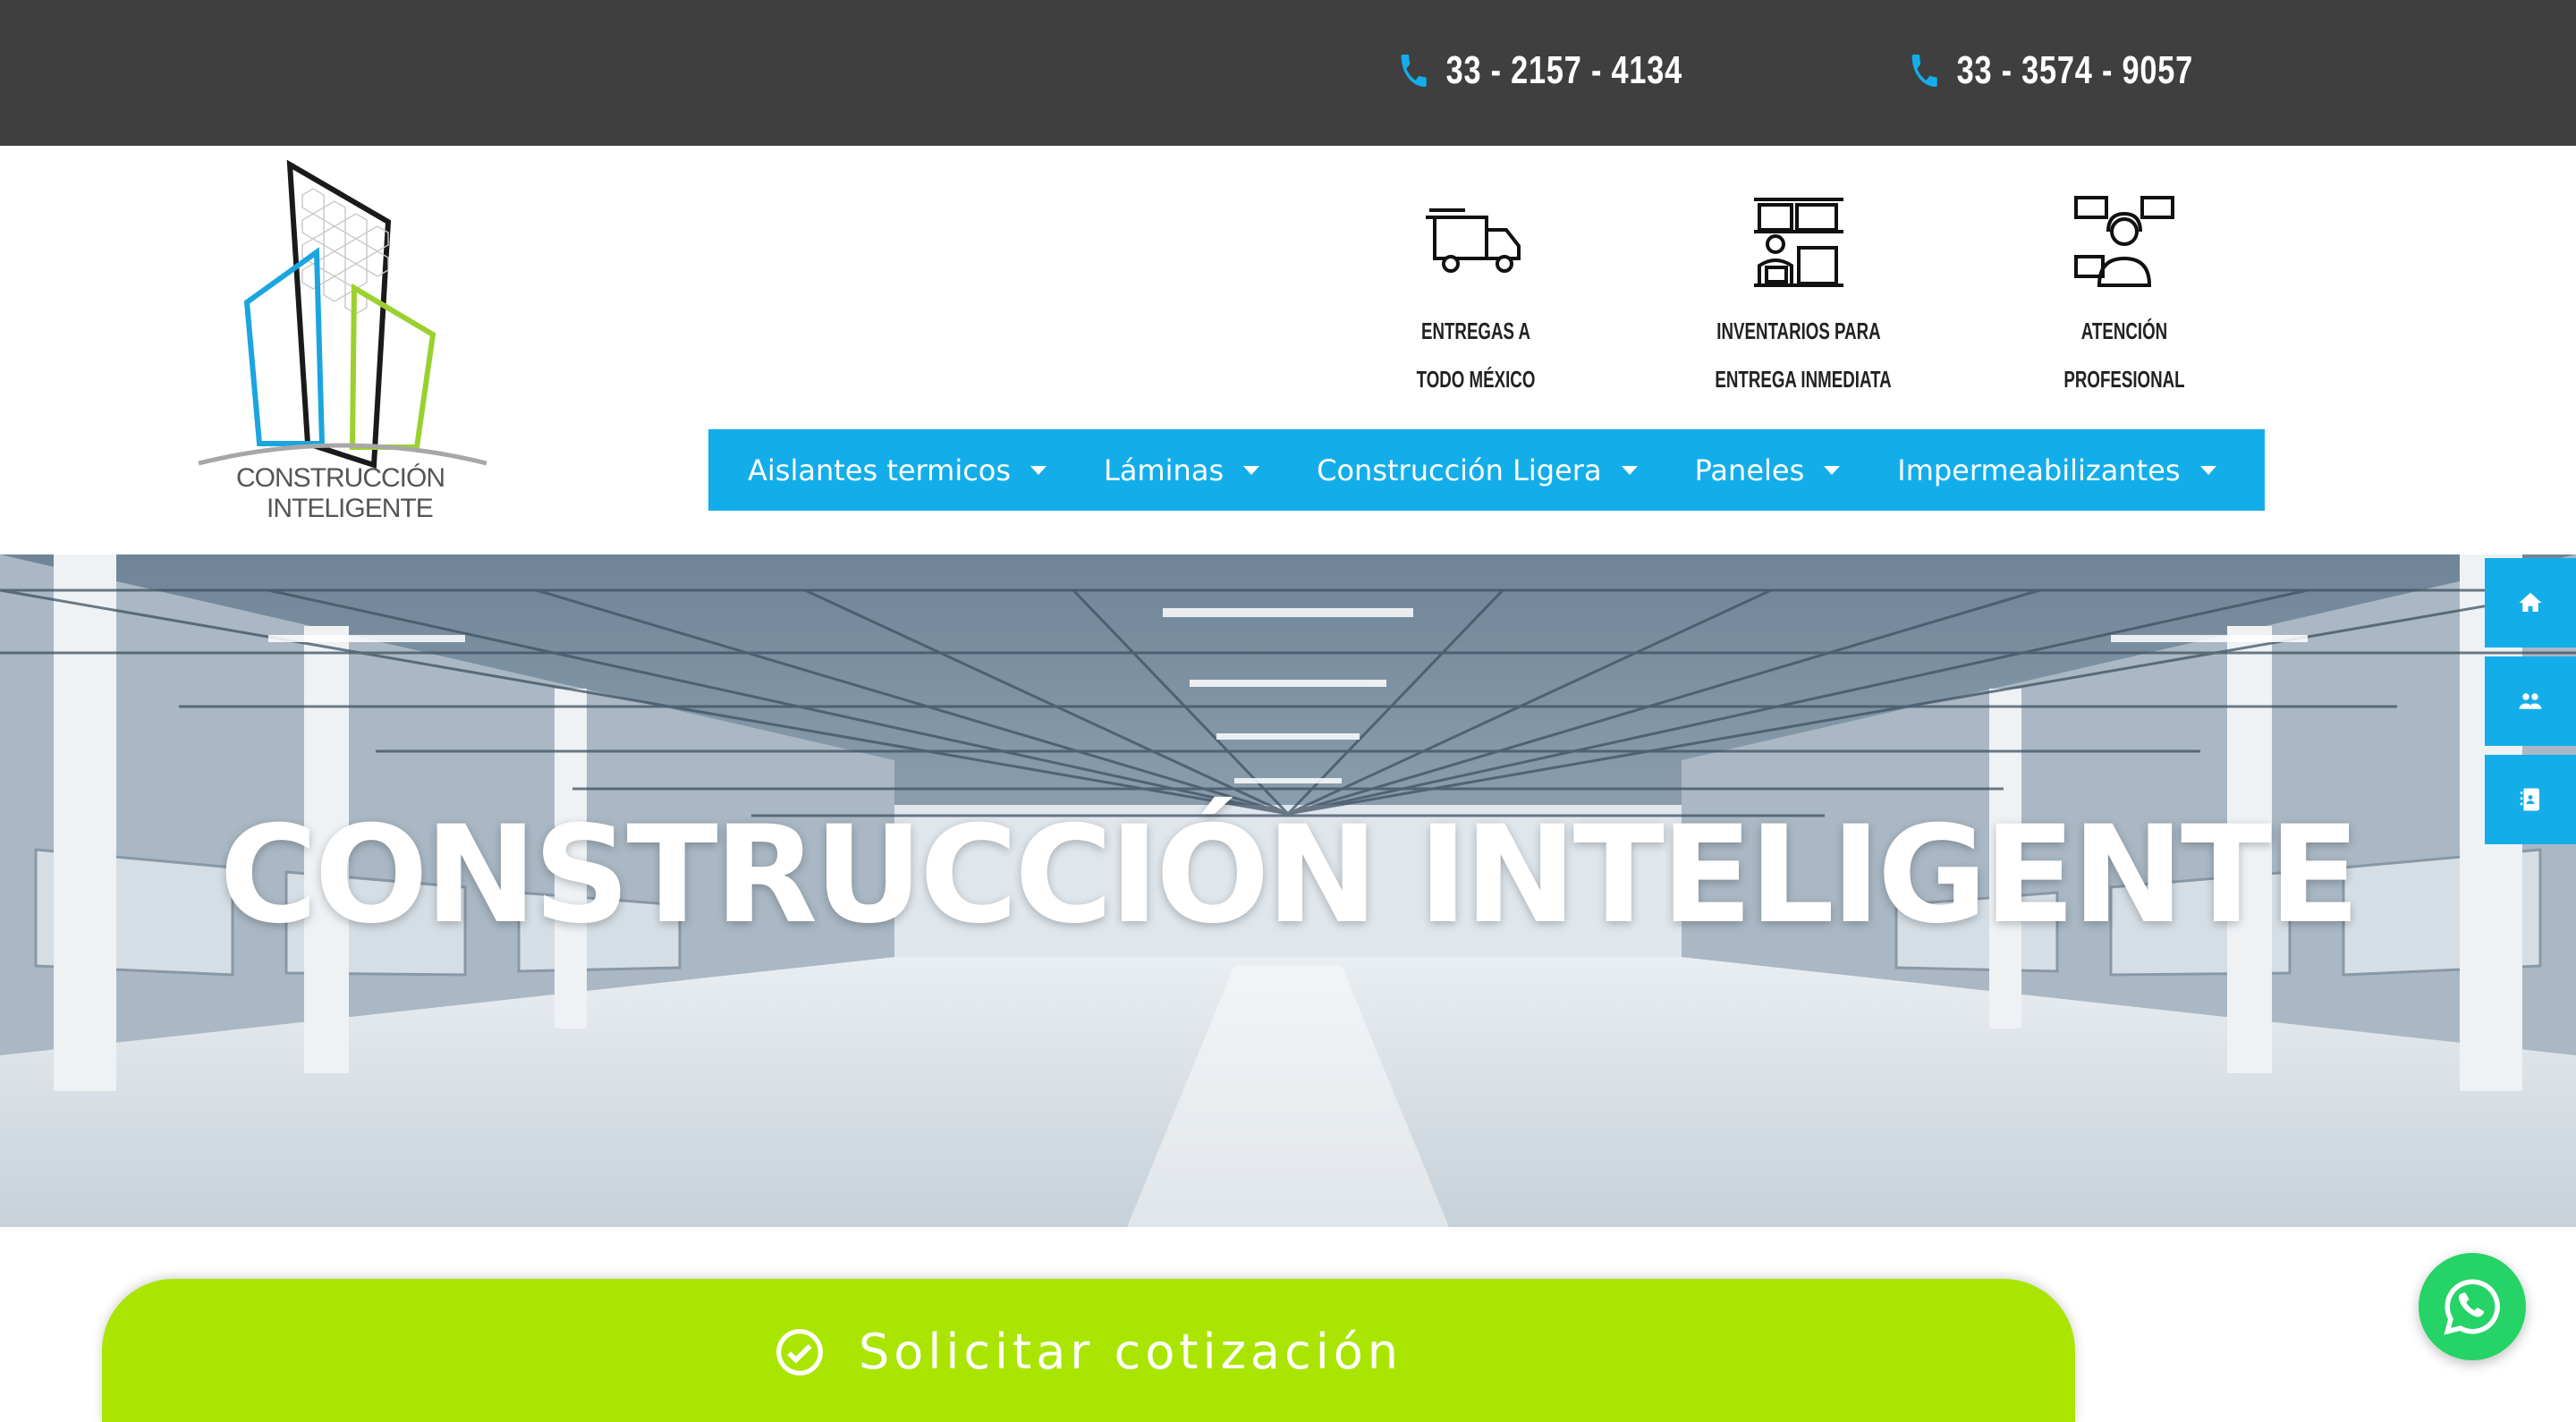 The width and height of the screenshot is (2576, 1422). What do you see at coordinates (1289, 875) in the screenshot?
I see `hero-title: CONSTRUCCIÓN INTELIGENTE` at bounding box center [1289, 875].